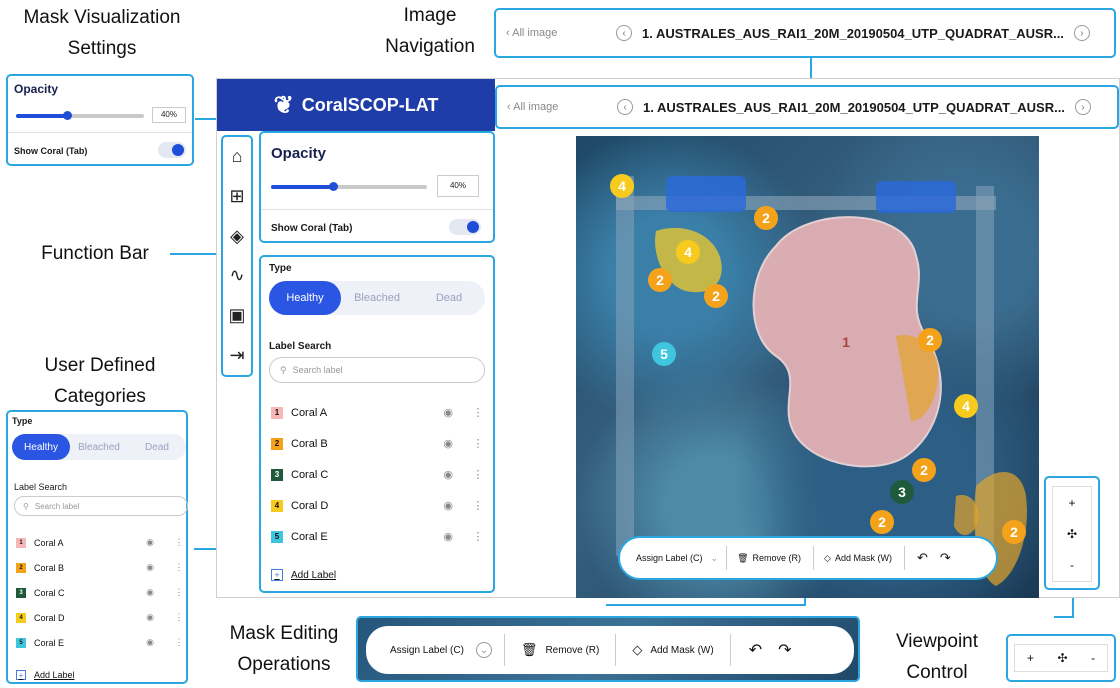 The width and height of the screenshot is (1120, 688). What do you see at coordinates (846, 342) in the screenshot?
I see `marker: 1` at bounding box center [846, 342].